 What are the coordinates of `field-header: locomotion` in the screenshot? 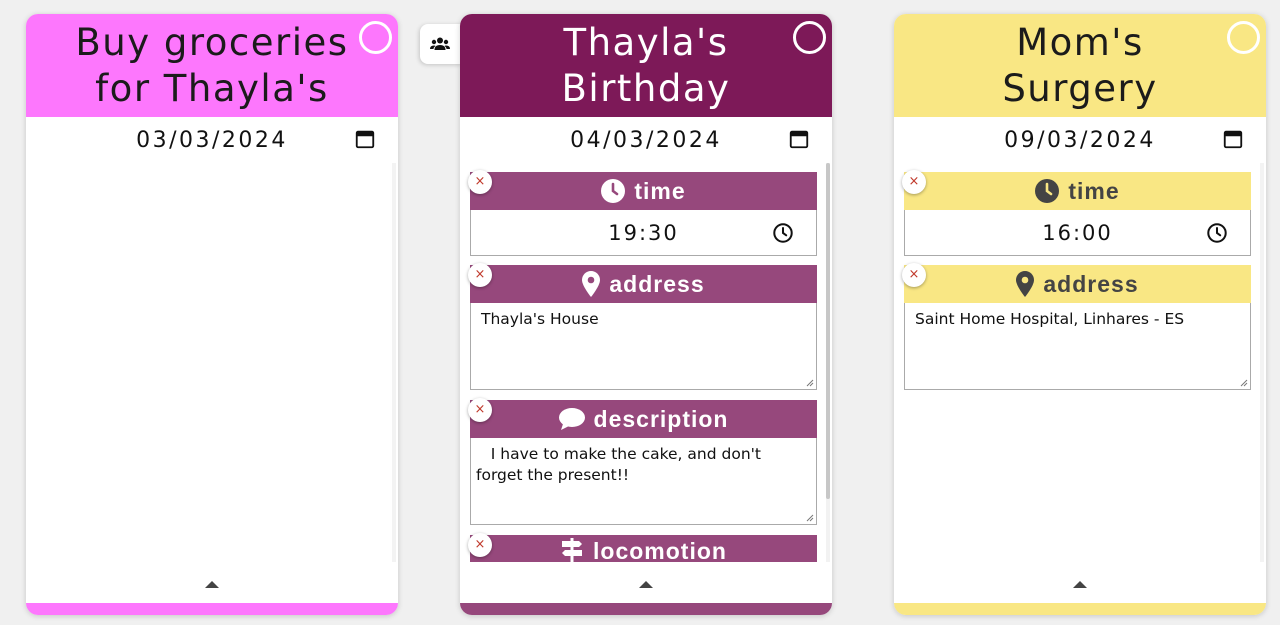 It's located at (643, 548).